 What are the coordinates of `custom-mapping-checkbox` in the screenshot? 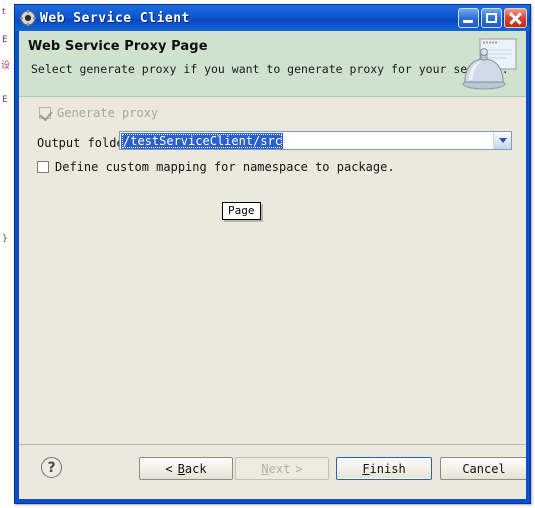 It's located at (43, 167).